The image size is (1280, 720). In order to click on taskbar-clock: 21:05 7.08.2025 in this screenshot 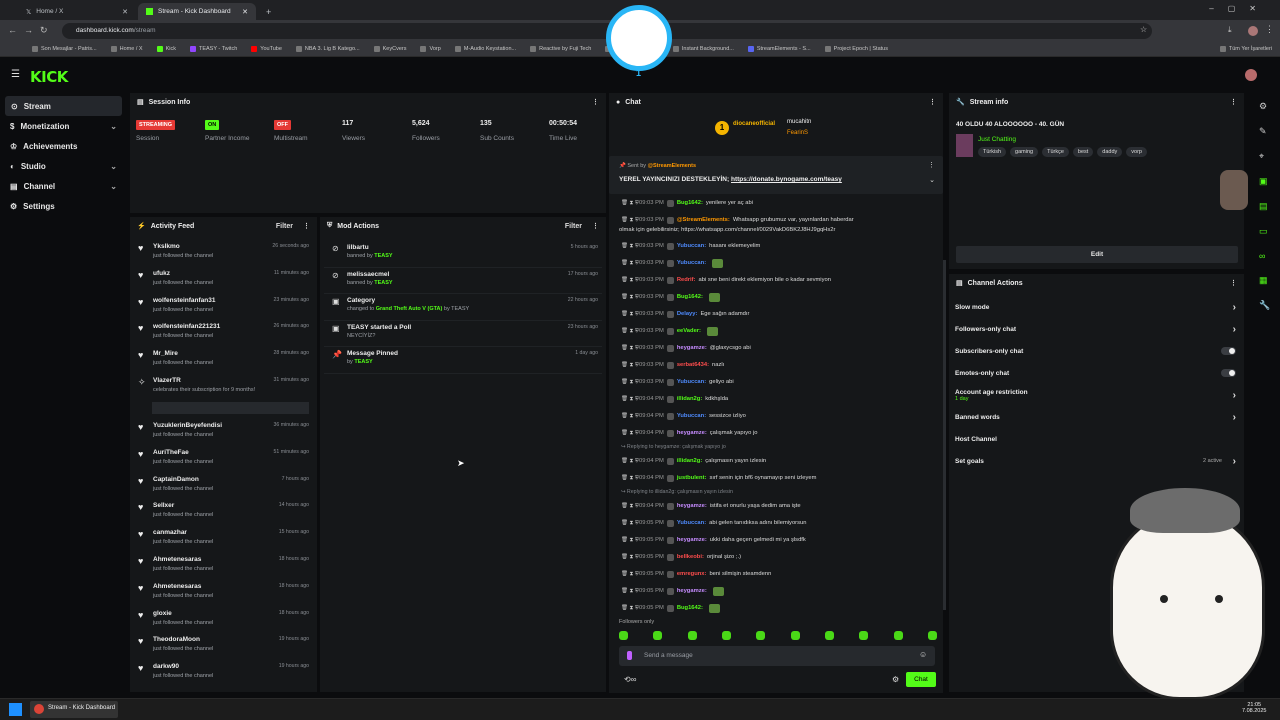, I will do `click(1254, 708)`.